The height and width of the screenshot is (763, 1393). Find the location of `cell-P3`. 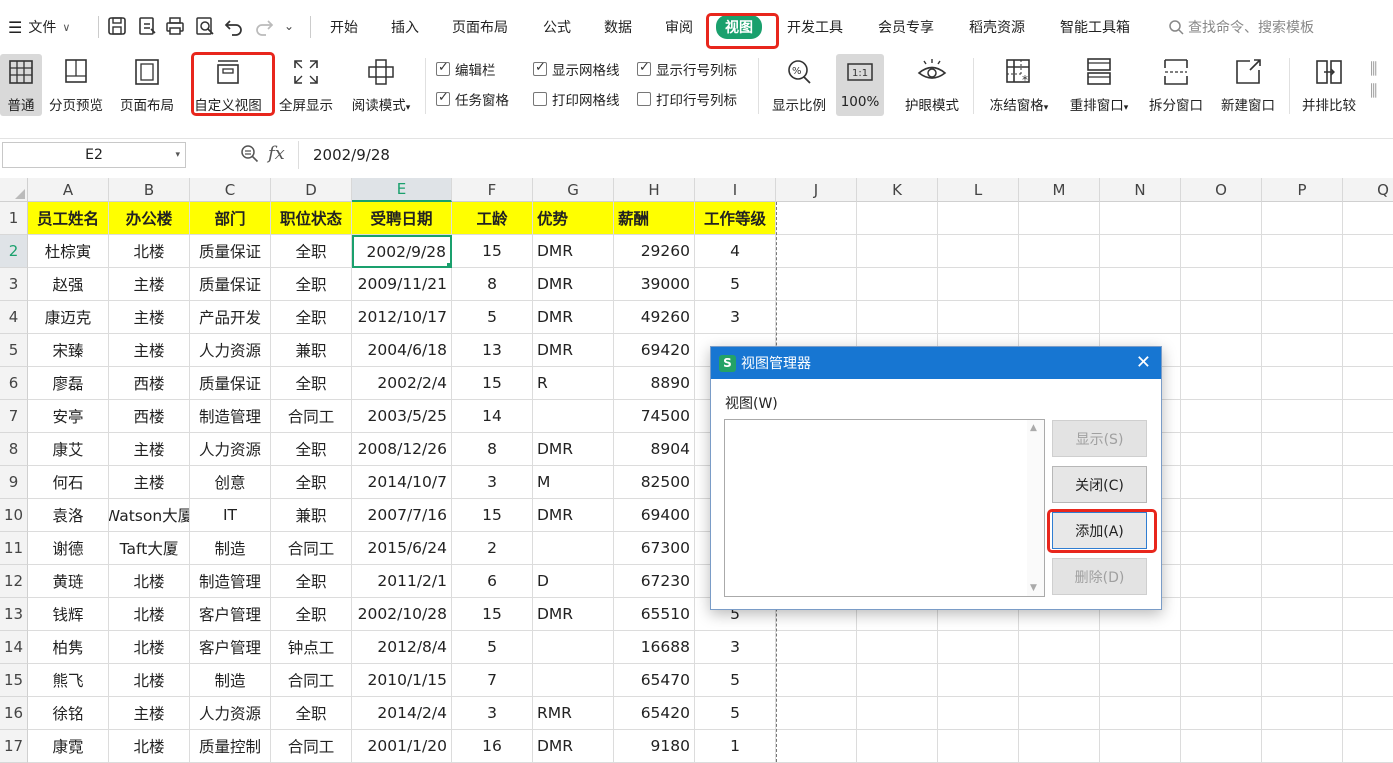

cell-P3 is located at coordinates (1302, 284).